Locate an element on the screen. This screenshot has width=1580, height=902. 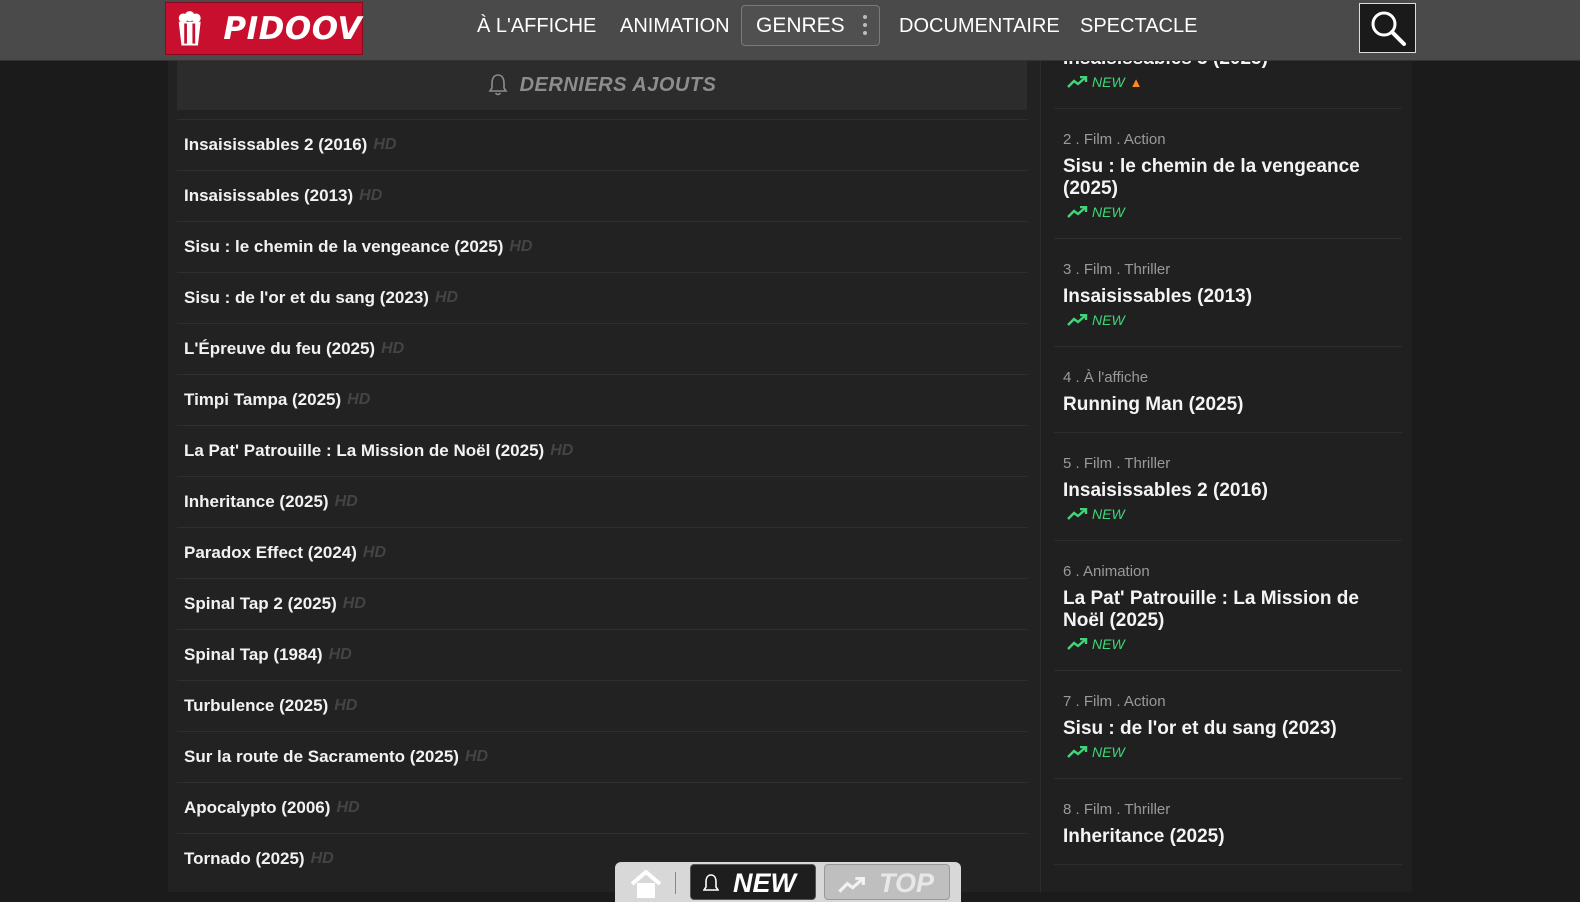
item-title: Sisu : de l'or et du sang (2023) is located at coordinates (306, 297).